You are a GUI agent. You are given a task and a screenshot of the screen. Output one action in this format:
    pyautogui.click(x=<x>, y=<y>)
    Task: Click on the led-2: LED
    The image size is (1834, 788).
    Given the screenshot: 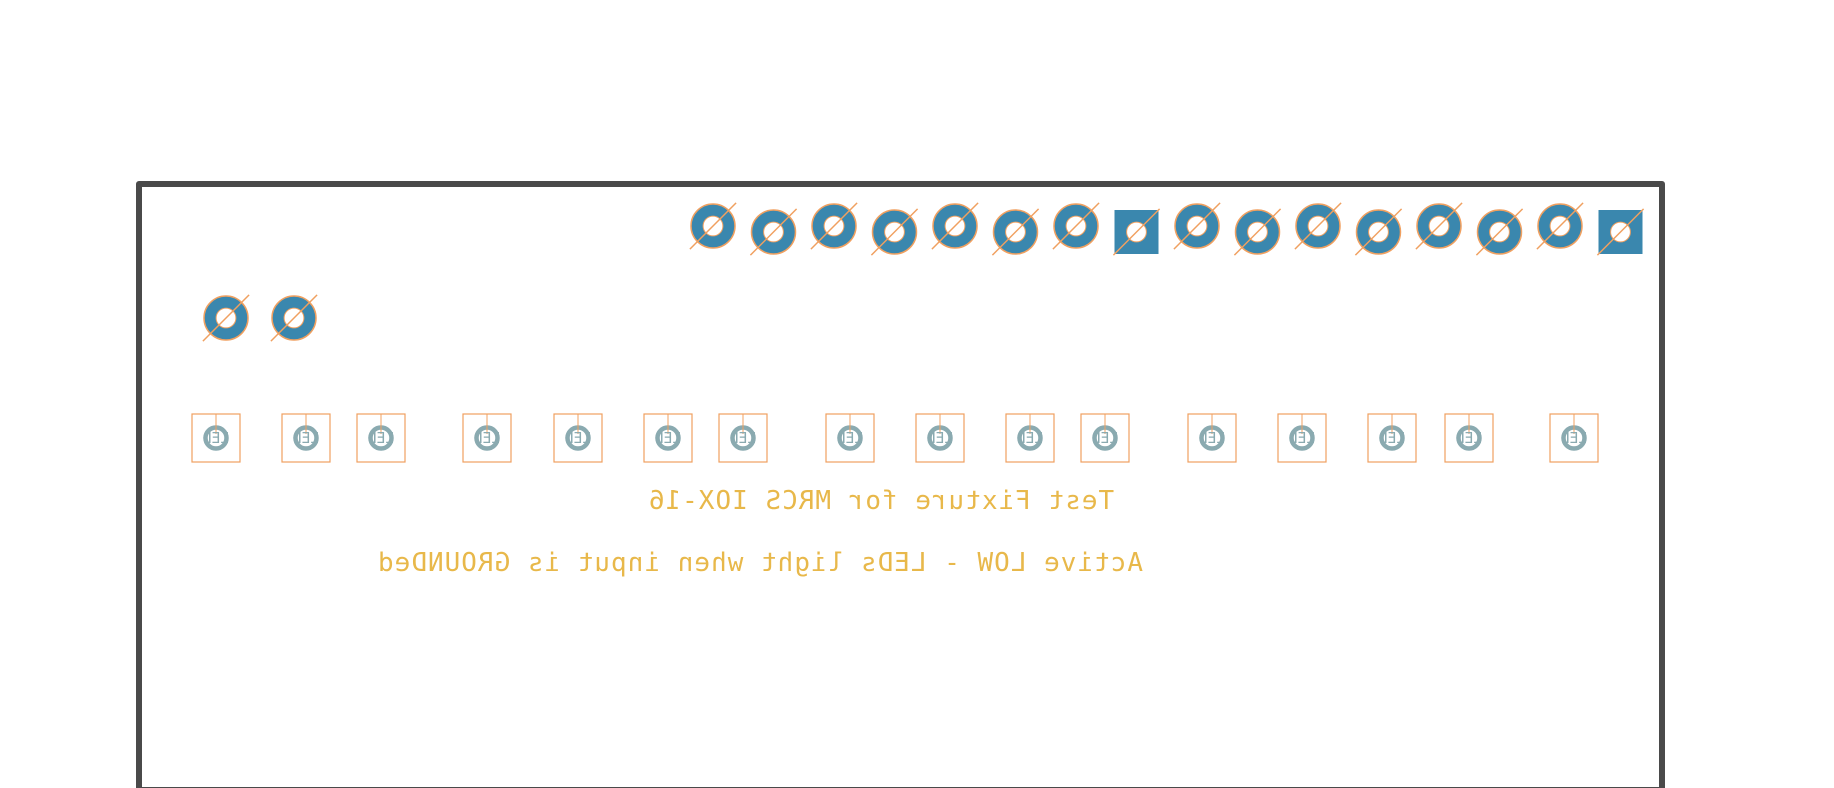 What is the action you would take?
    pyautogui.click(x=306, y=438)
    